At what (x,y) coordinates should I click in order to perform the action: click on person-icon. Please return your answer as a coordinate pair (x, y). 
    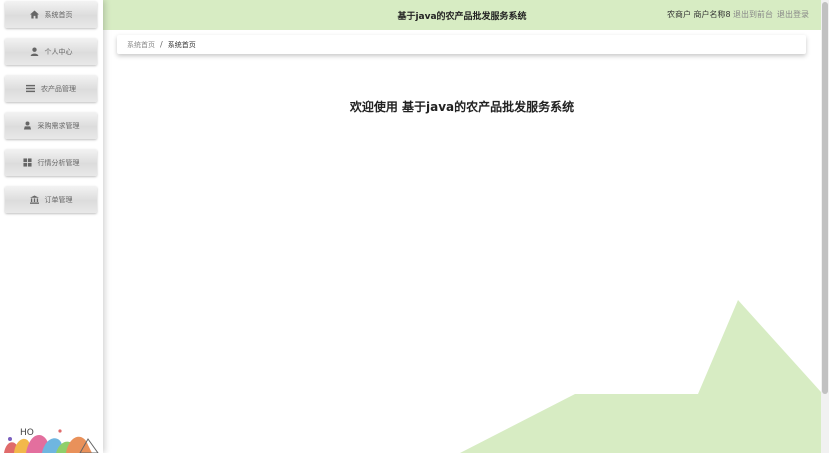
    Looking at the image, I should click on (27, 125).